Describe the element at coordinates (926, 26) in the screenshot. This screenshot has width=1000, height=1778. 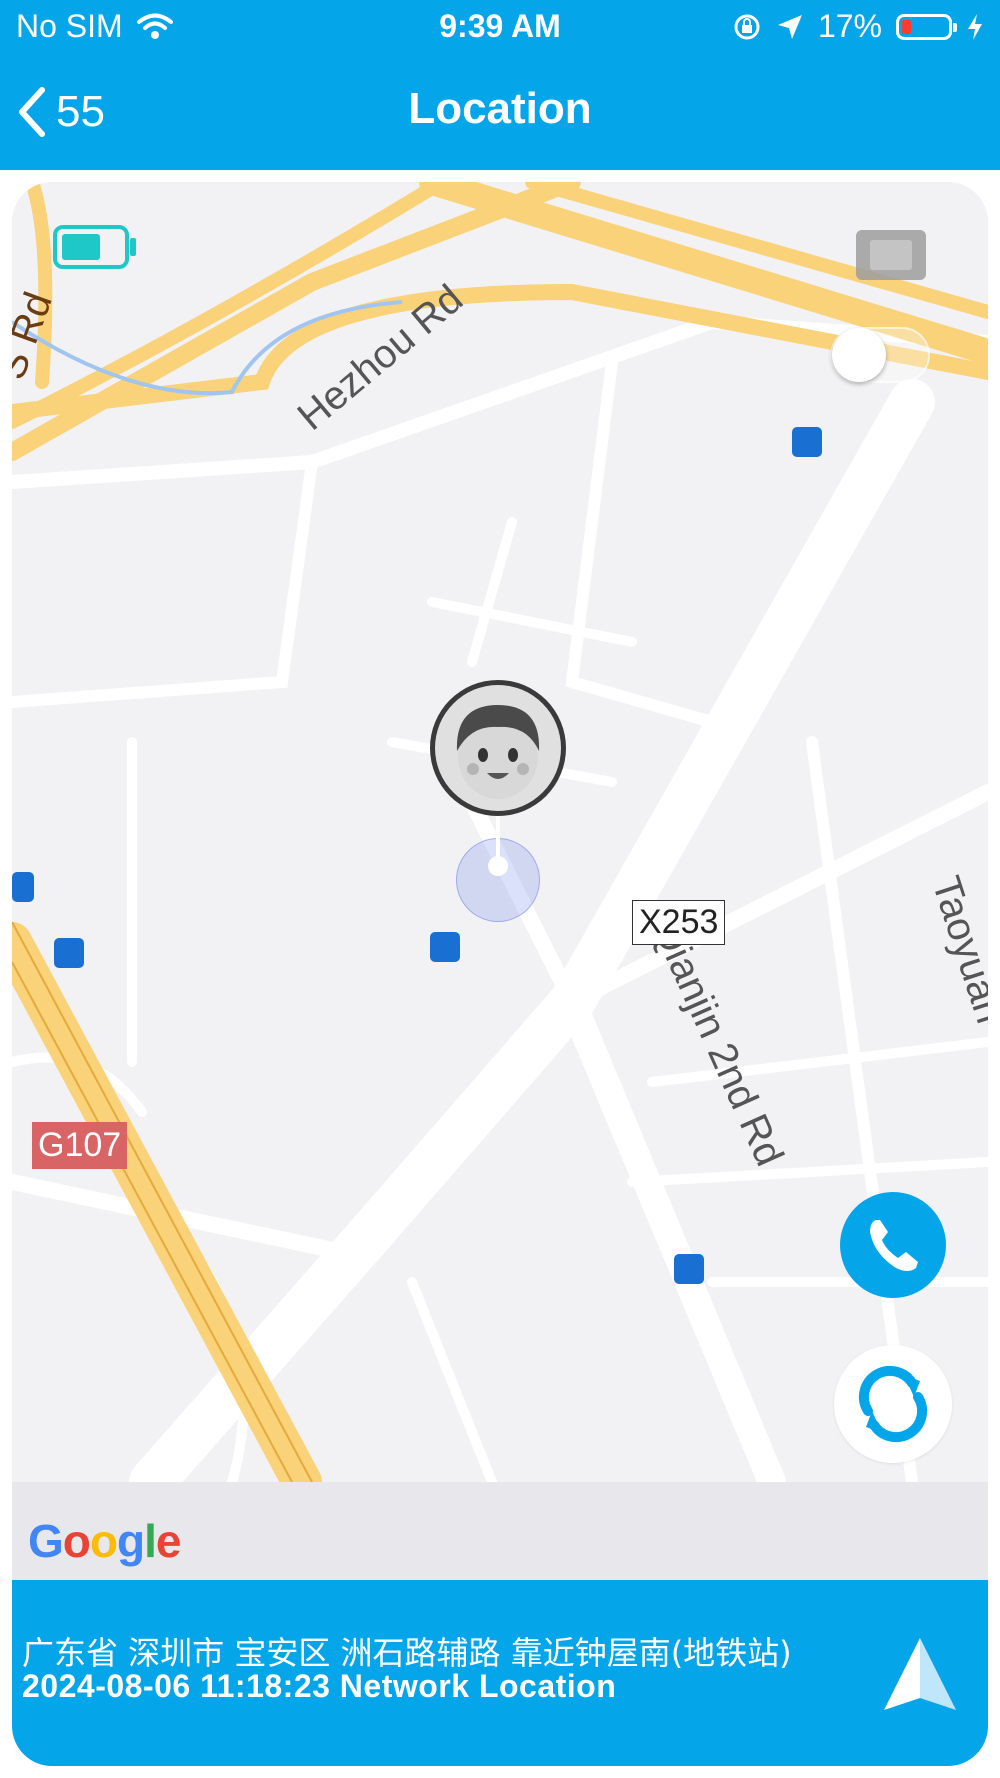
I see `battery-icon` at that location.